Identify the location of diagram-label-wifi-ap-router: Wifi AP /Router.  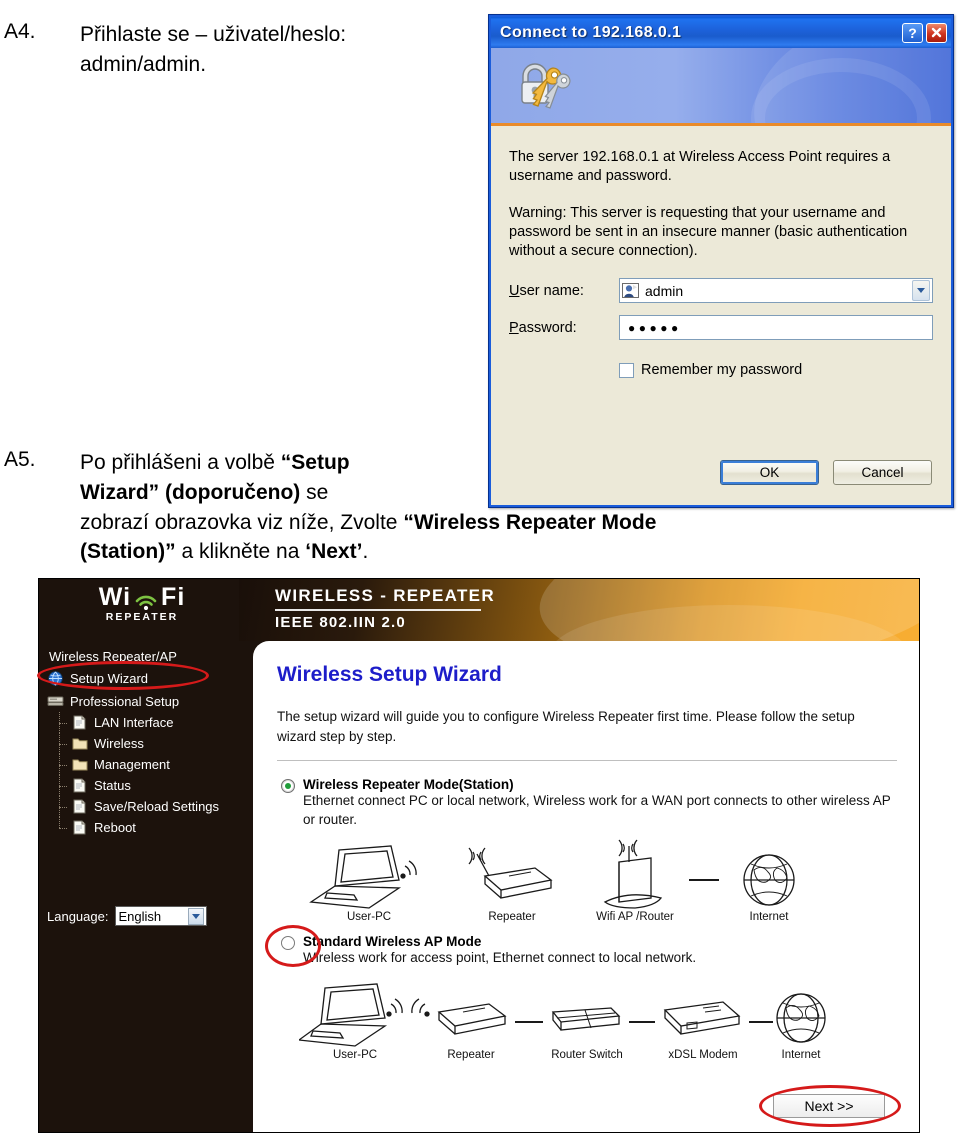
(635, 917).